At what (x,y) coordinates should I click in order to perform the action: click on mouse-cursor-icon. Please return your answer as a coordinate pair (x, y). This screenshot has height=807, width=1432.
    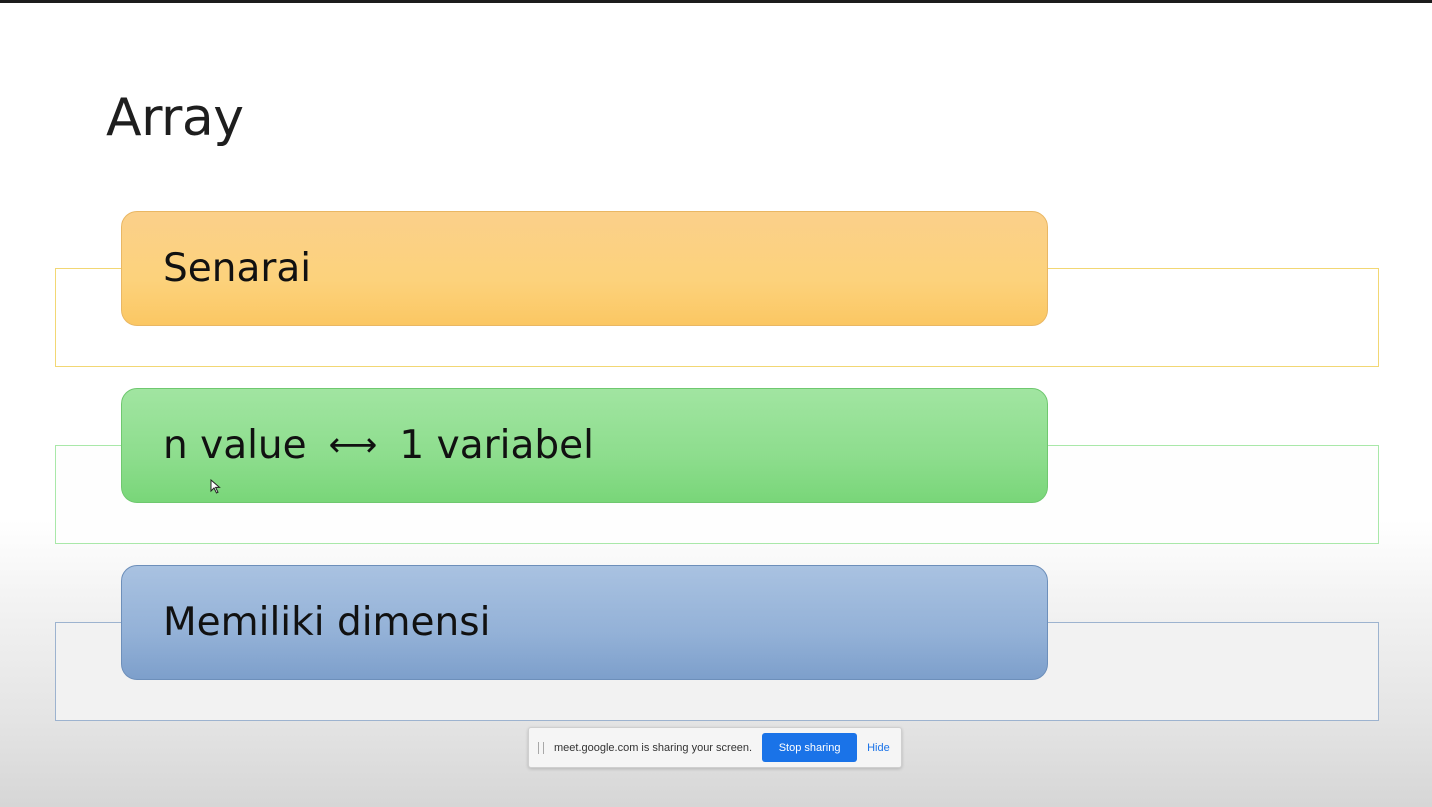
    Looking at the image, I should click on (215, 486).